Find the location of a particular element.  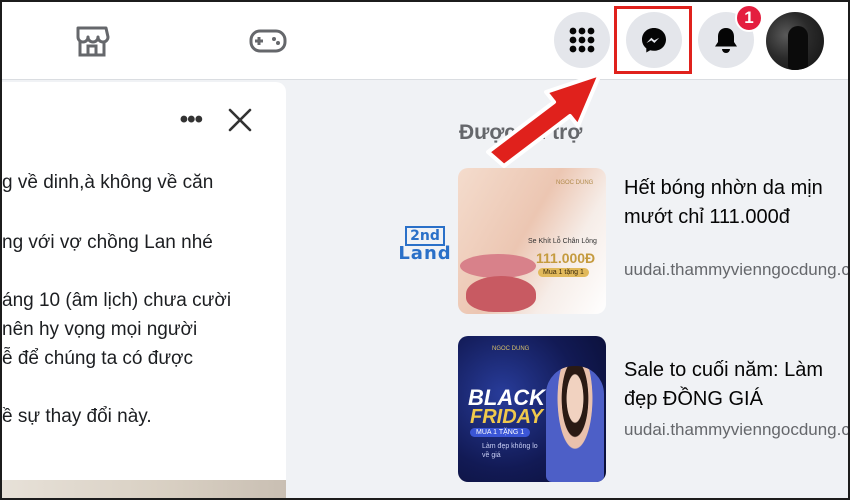

store-icon is located at coordinates (93, 41).